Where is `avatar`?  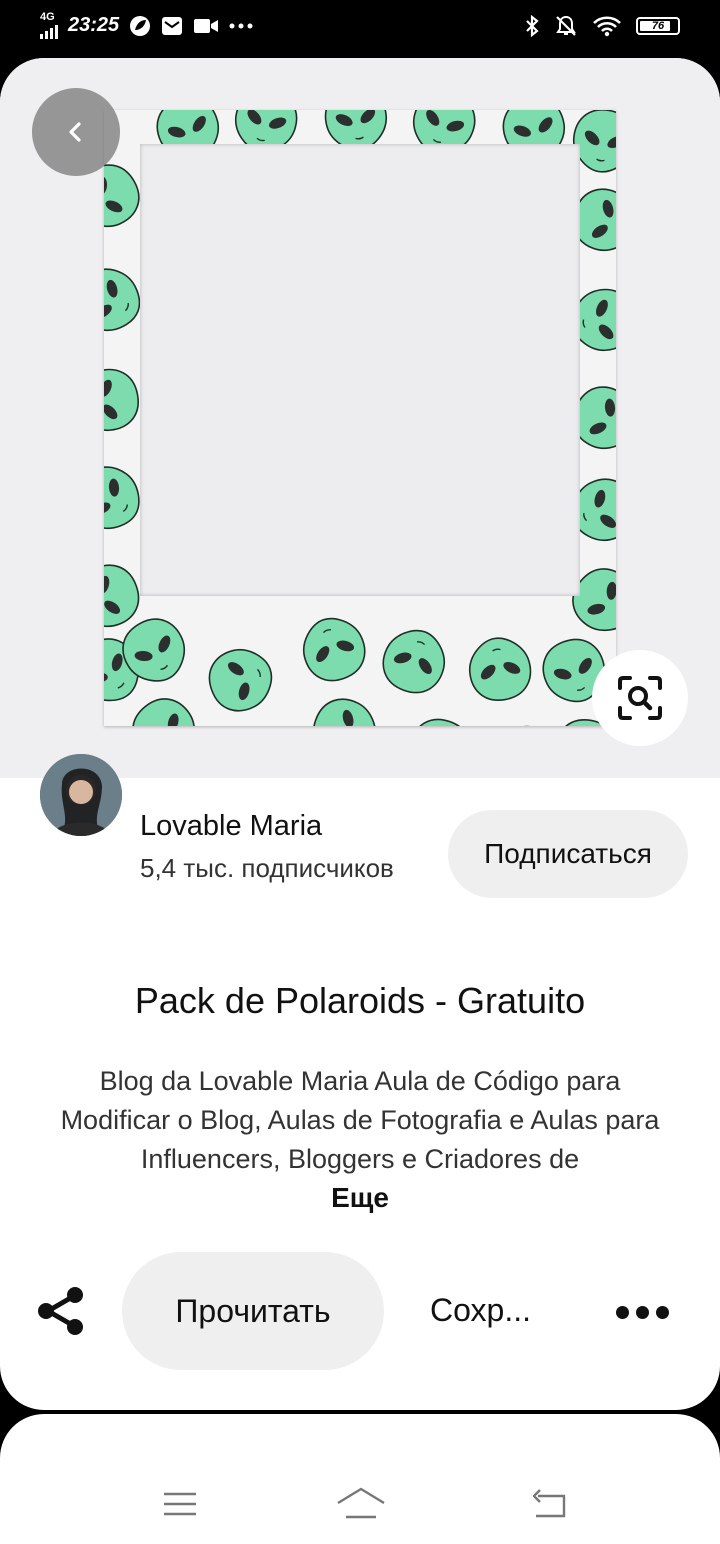 avatar is located at coordinates (81, 795).